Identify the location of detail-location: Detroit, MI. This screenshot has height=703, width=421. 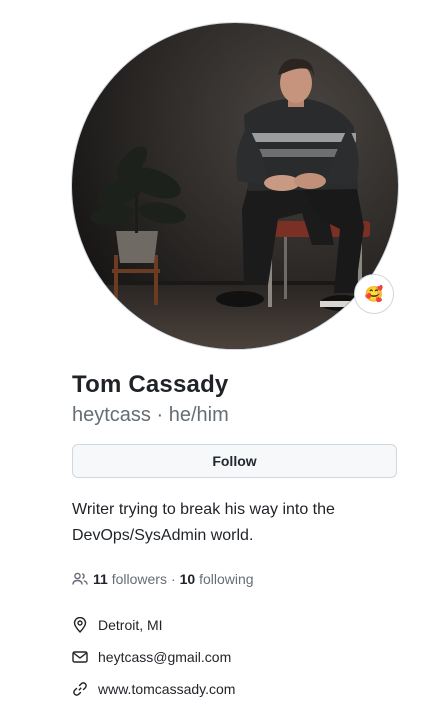
(153, 625).